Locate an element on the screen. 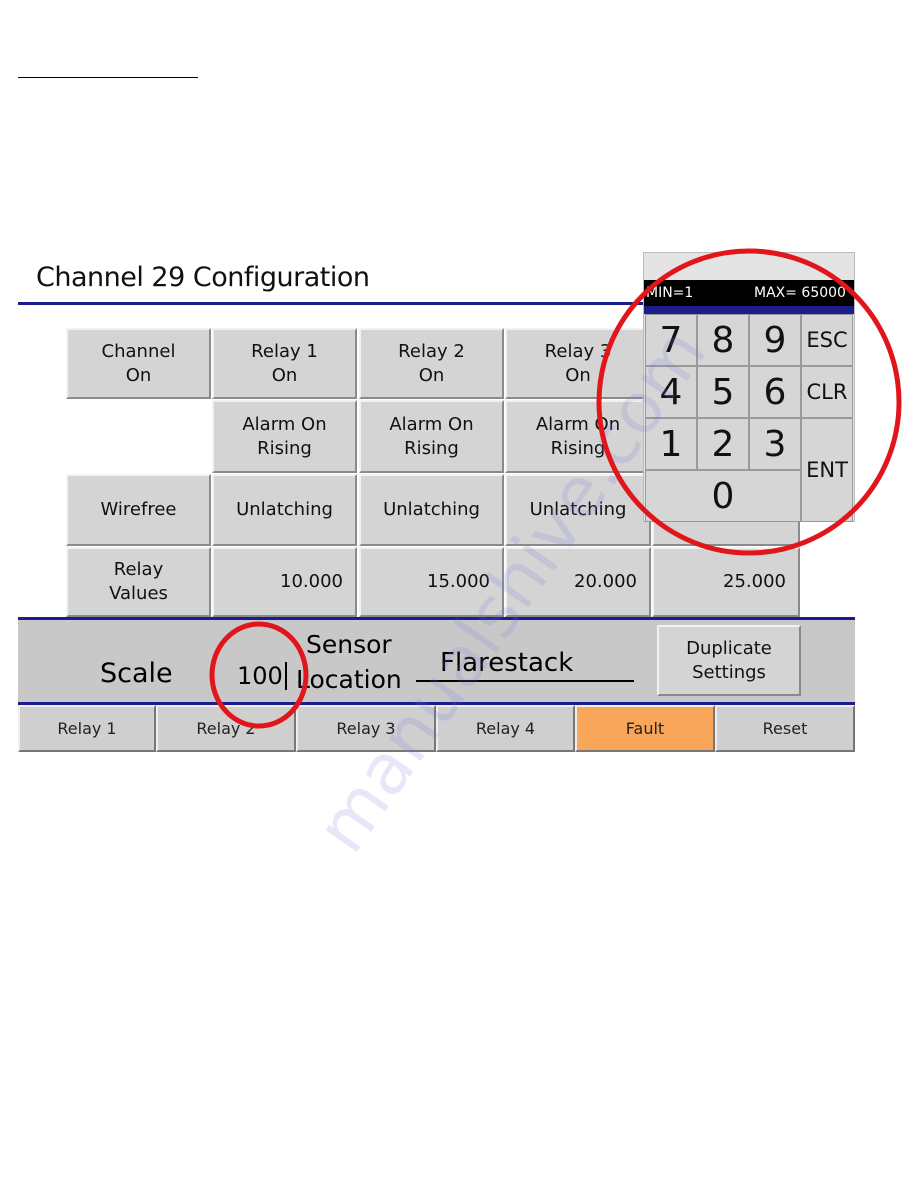 The image size is (918, 1188). keypad-highlight-circle is located at coordinates (749, 402).